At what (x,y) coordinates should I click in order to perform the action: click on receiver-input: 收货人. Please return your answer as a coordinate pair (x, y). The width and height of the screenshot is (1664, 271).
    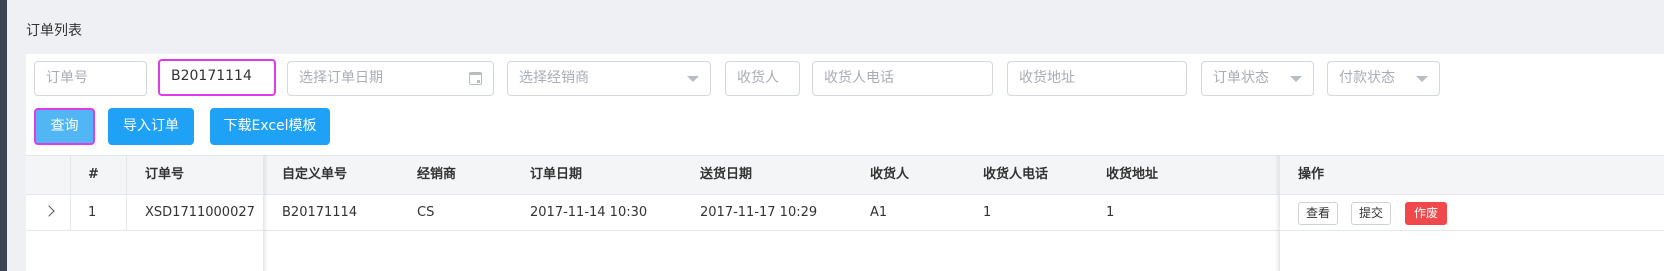
    Looking at the image, I should click on (762, 78).